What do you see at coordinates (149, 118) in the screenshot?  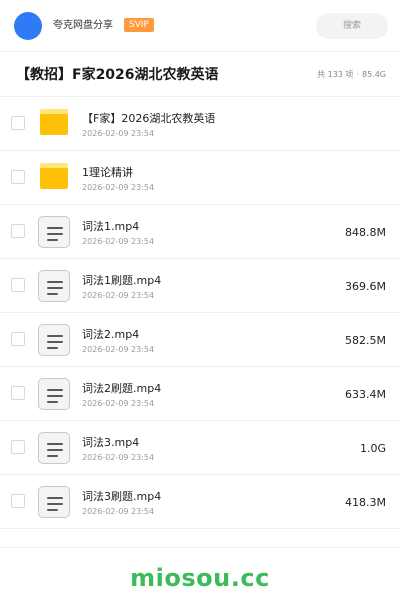 I see `item-name: 【F家】2026湖北农教英语` at bounding box center [149, 118].